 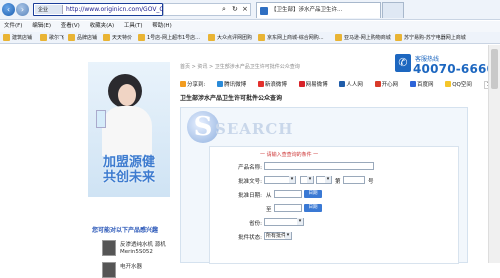 What do you see at coordinates (363, 38) in the screenshot?
I see `favorite-item: 亚马逊-网上购物商城` at bounding box center [363, 38].